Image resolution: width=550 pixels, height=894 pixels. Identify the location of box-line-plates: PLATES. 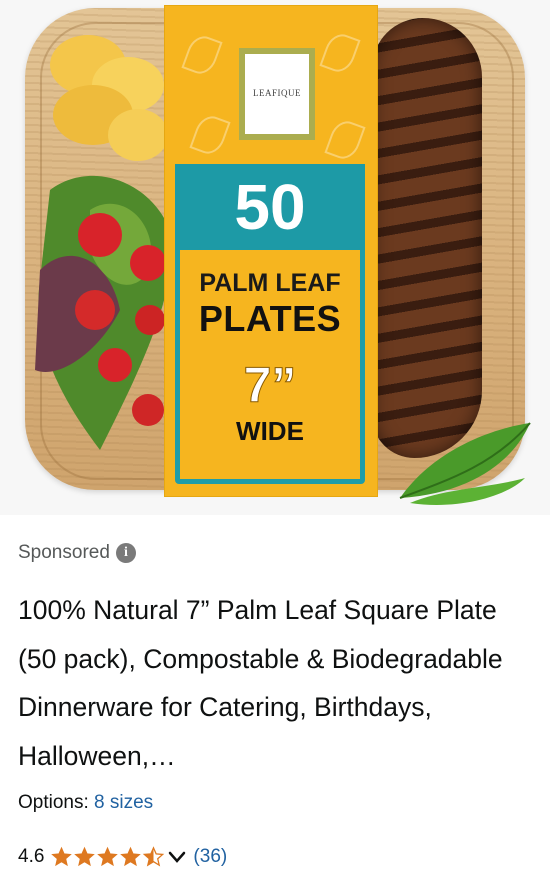
(270, 318).